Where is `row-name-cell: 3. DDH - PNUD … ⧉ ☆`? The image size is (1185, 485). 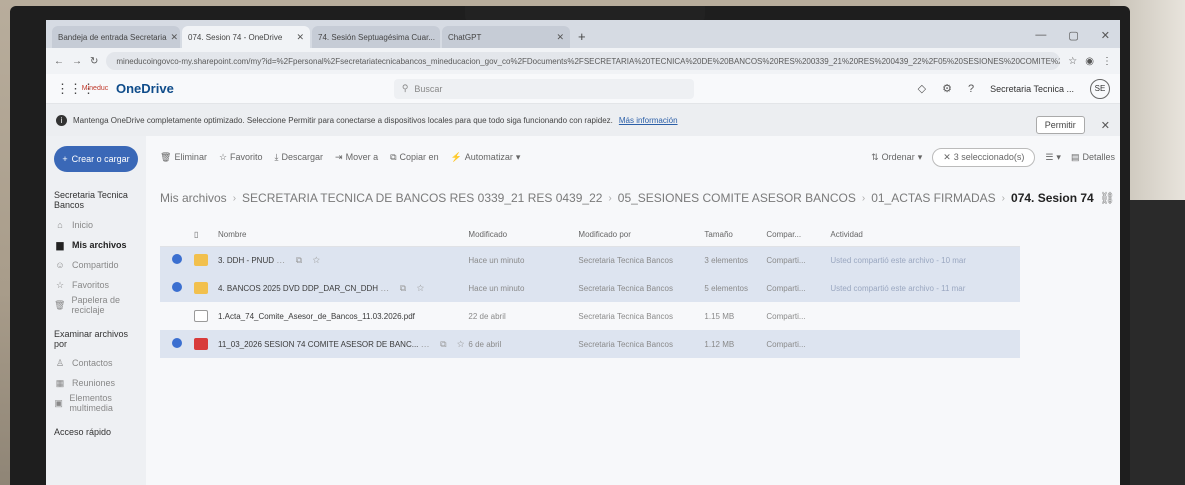 row-name-cell: 3. DDH - PNUD … ⧉ ☆ is located at coordinates (343, 260).